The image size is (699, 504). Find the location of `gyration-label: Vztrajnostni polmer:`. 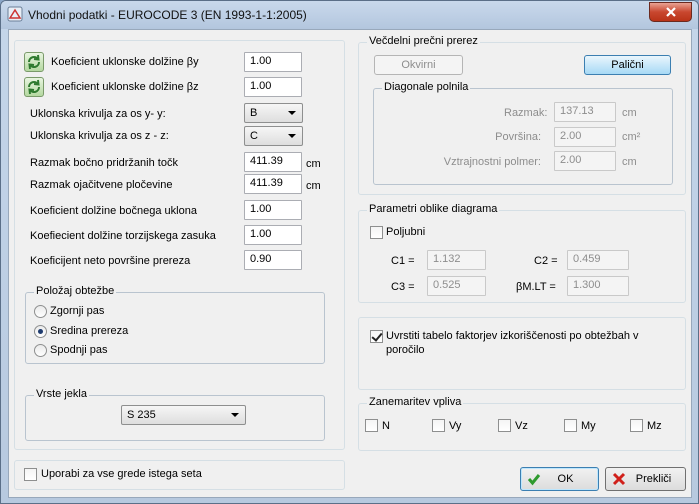

gyration-label: Vztrajnostni polmer: is located at coordinates (492, 162).